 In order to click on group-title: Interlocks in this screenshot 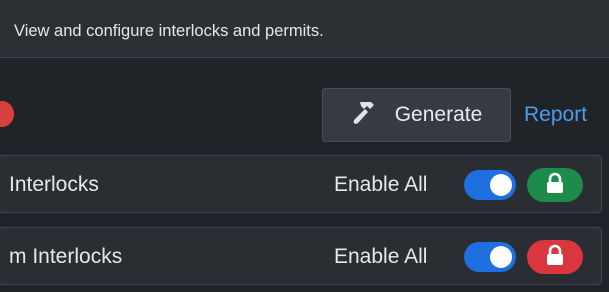, I will do `click(54, 184)`.